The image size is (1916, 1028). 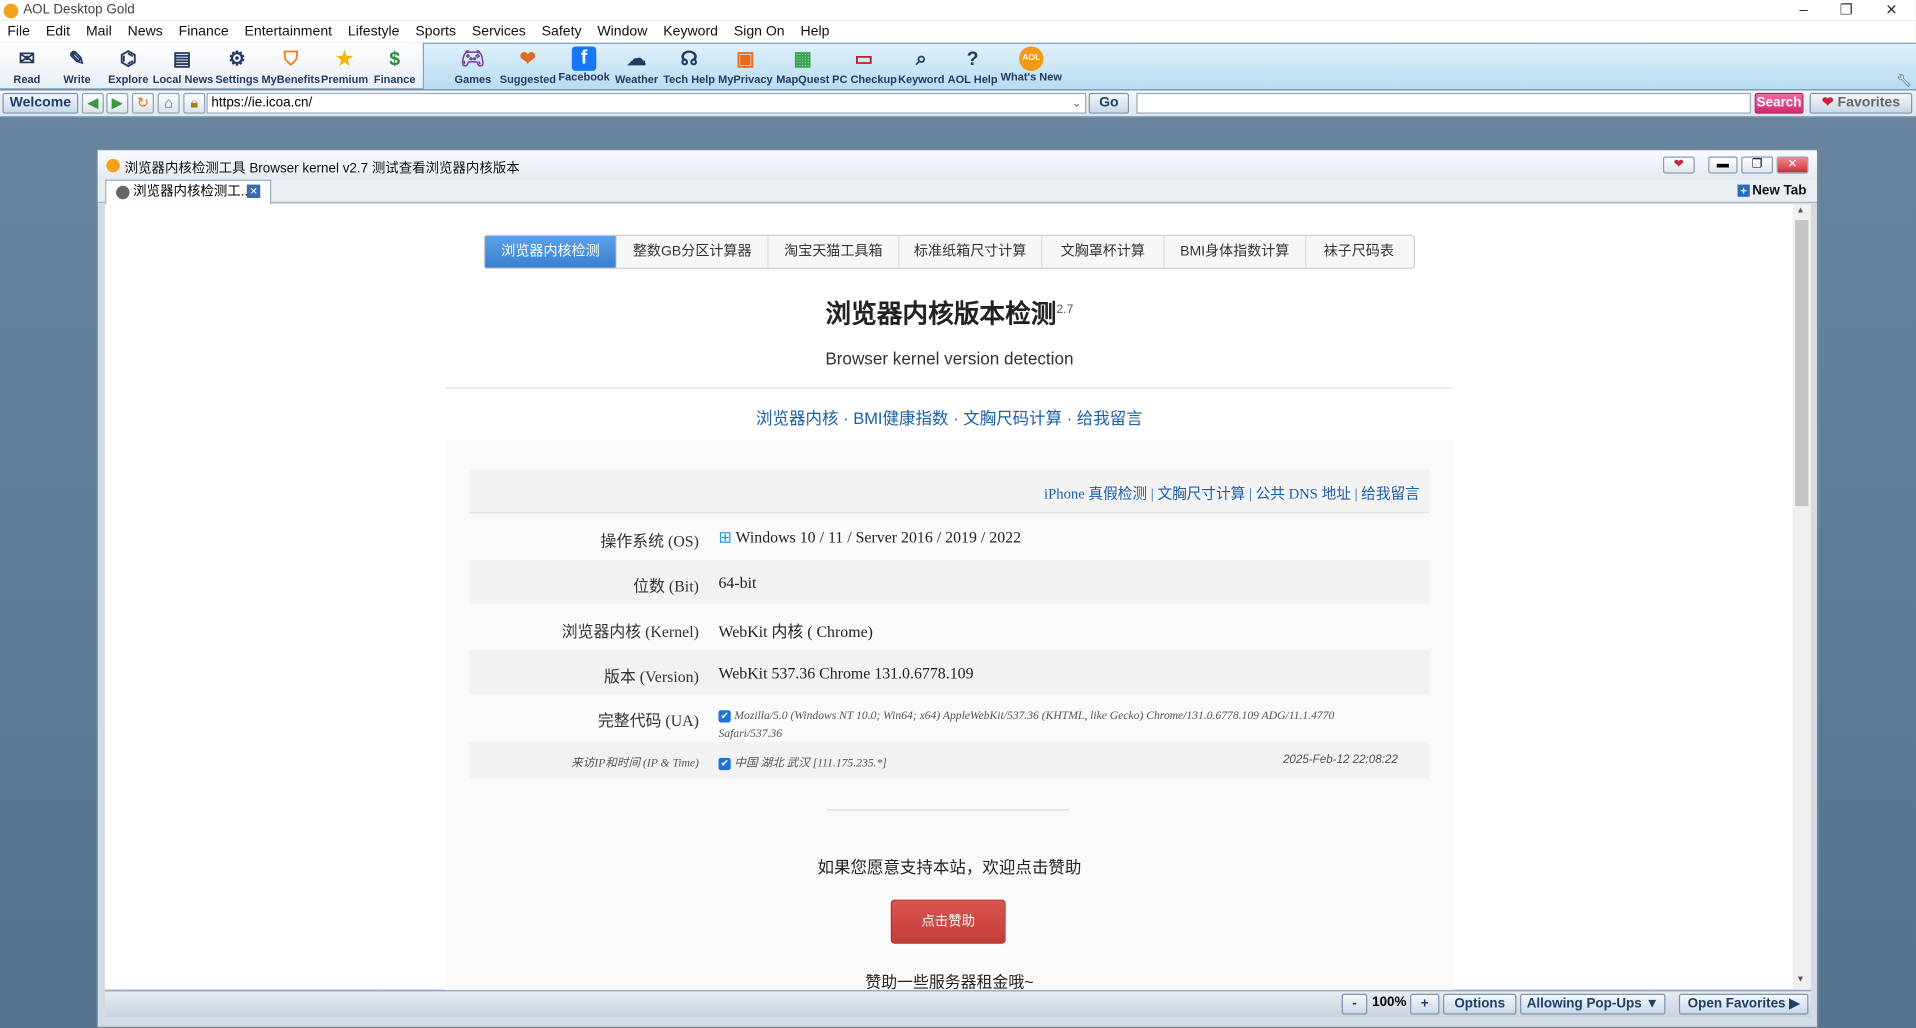 I want to click on toolbar-pc-checkup: ▭ PC Checkup, so click(x=864, y=66).